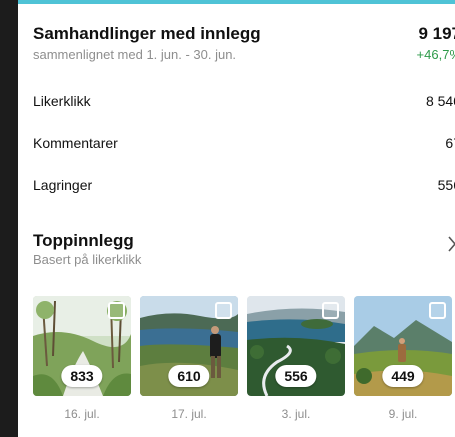 The width and height of the screenshot is (455, 437). Describe the element at coordinates (450, 143) in the screenshot. I see `metric-comments-value: 67` at that location.